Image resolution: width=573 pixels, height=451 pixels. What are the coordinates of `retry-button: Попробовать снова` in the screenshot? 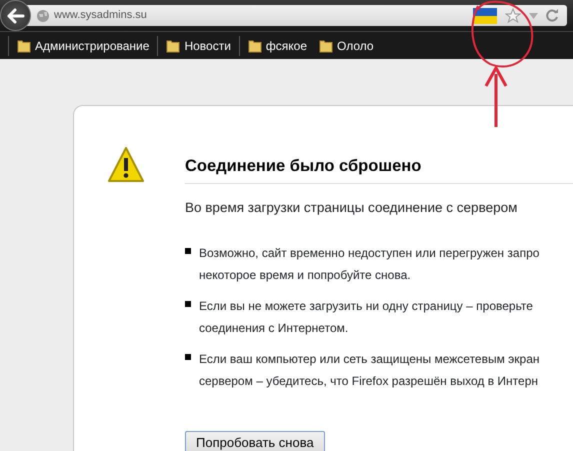 It's located at (255, 441).